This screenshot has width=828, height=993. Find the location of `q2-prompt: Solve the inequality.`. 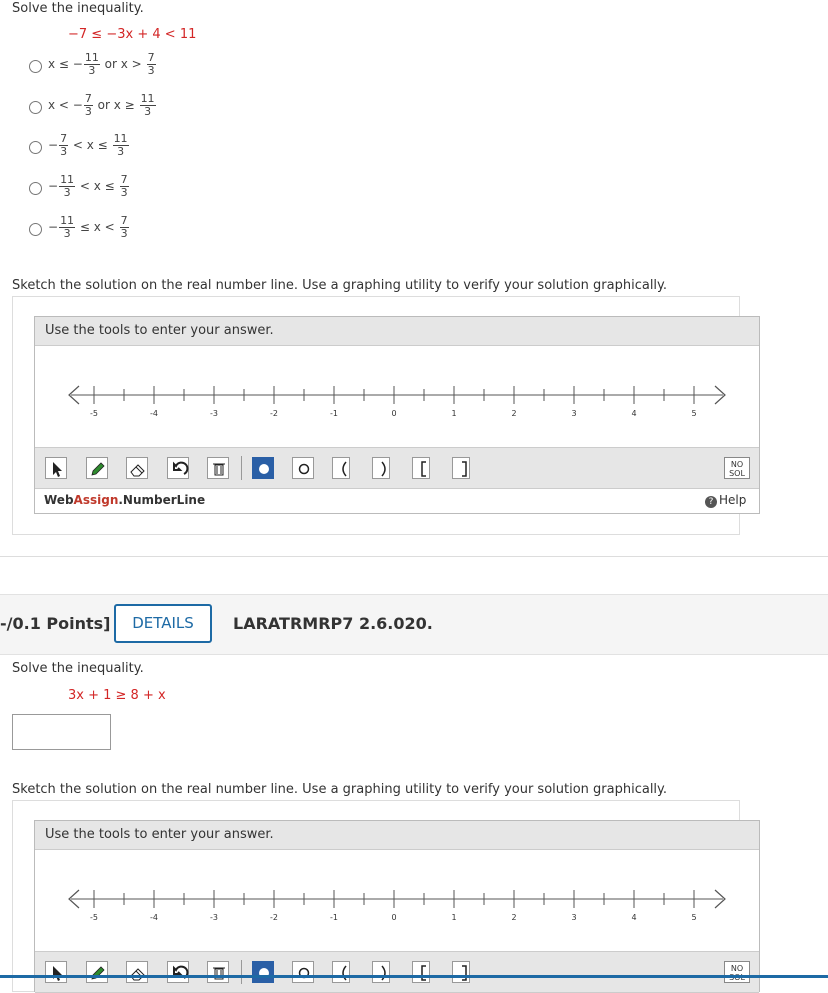

q2-prompt: Solve the inequality. is located at coordinates (78, 668).